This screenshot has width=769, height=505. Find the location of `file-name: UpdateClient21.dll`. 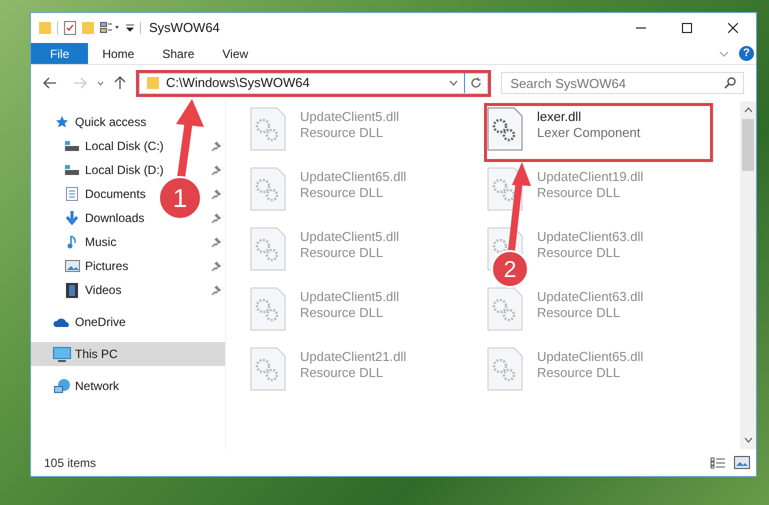

file-name: UpdateClient21.dll is located at coordinates (353, 357).